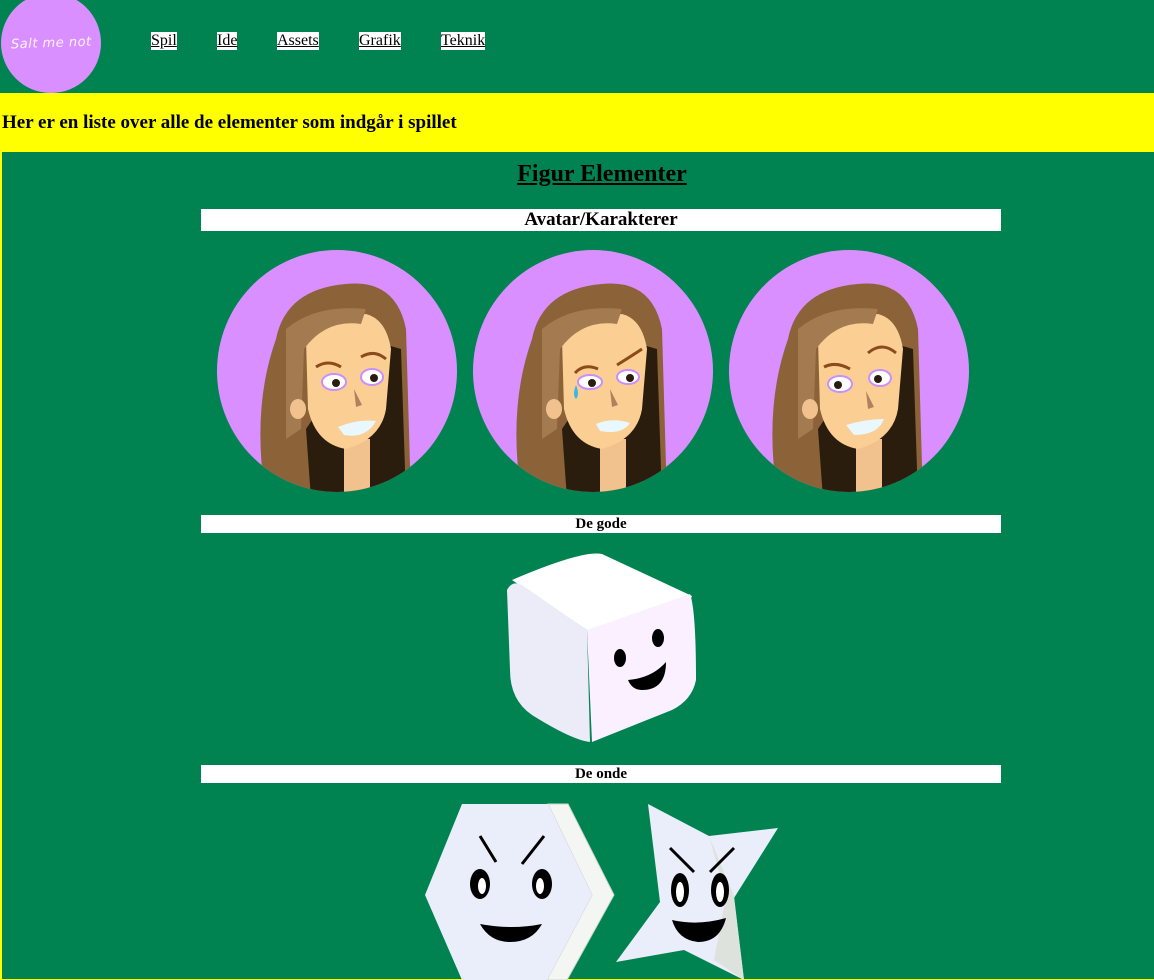  Describe the element at coordinates (227, 41) in the screenshot. I see `nav-link-ide: Ide` at that location.